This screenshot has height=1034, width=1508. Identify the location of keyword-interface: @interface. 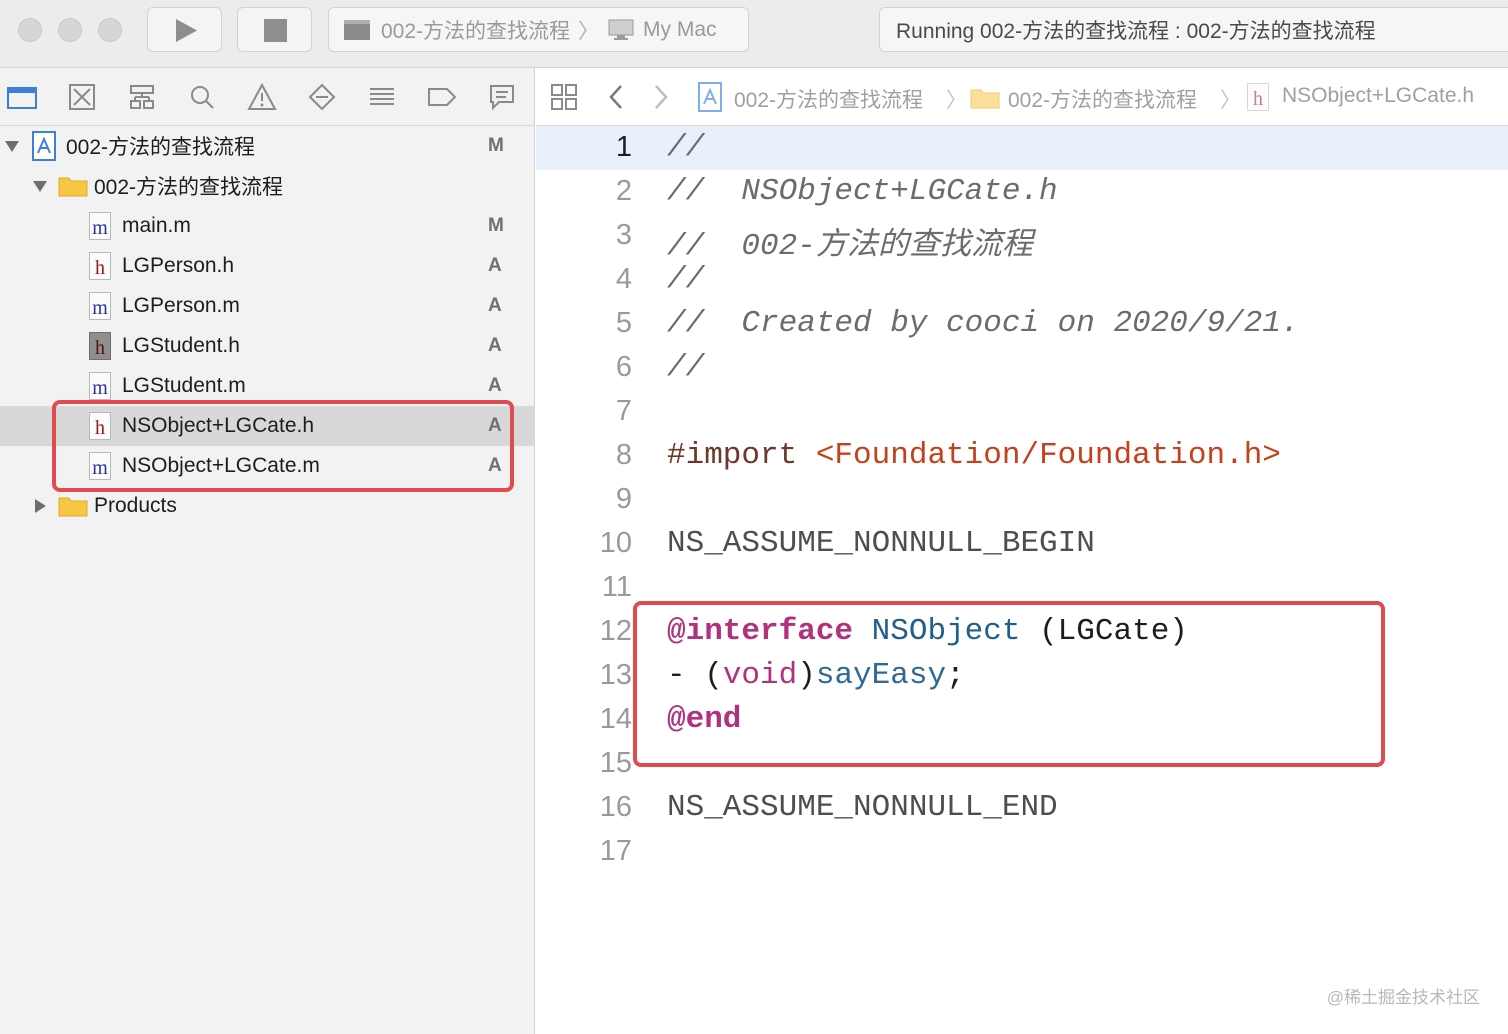
(760, 631).